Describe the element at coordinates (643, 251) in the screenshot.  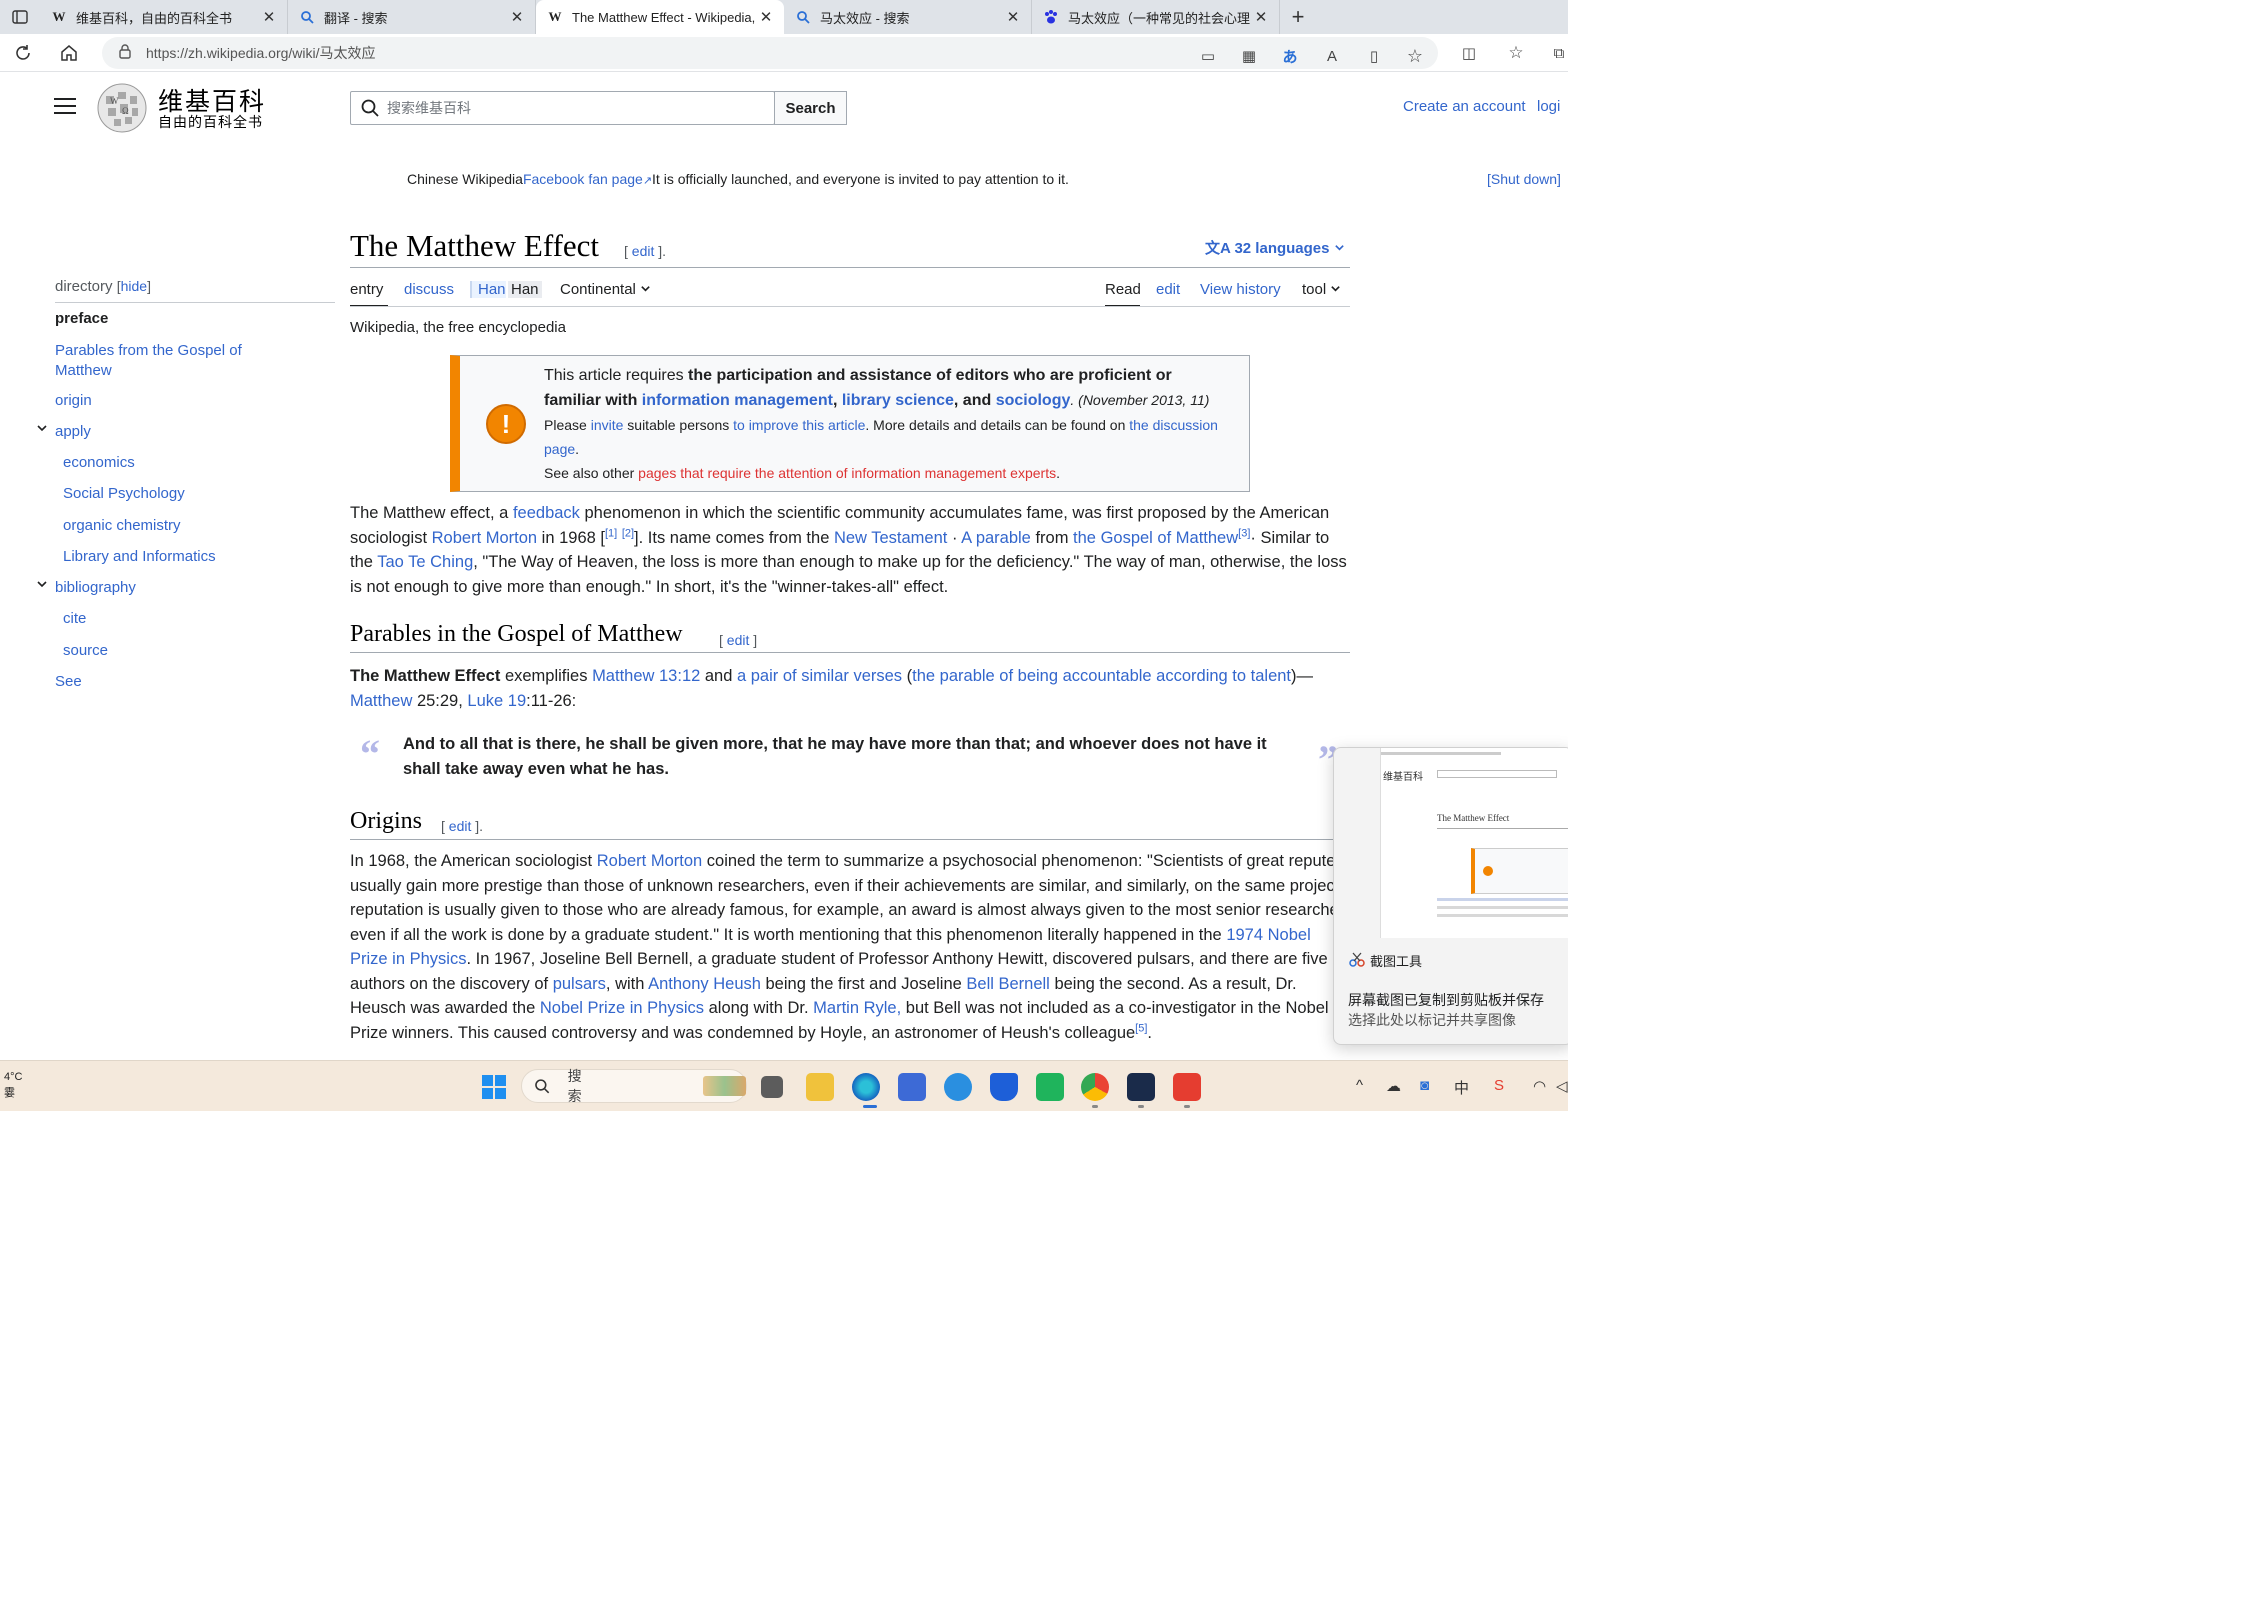
I see `title-edit-link: edit` at that location.